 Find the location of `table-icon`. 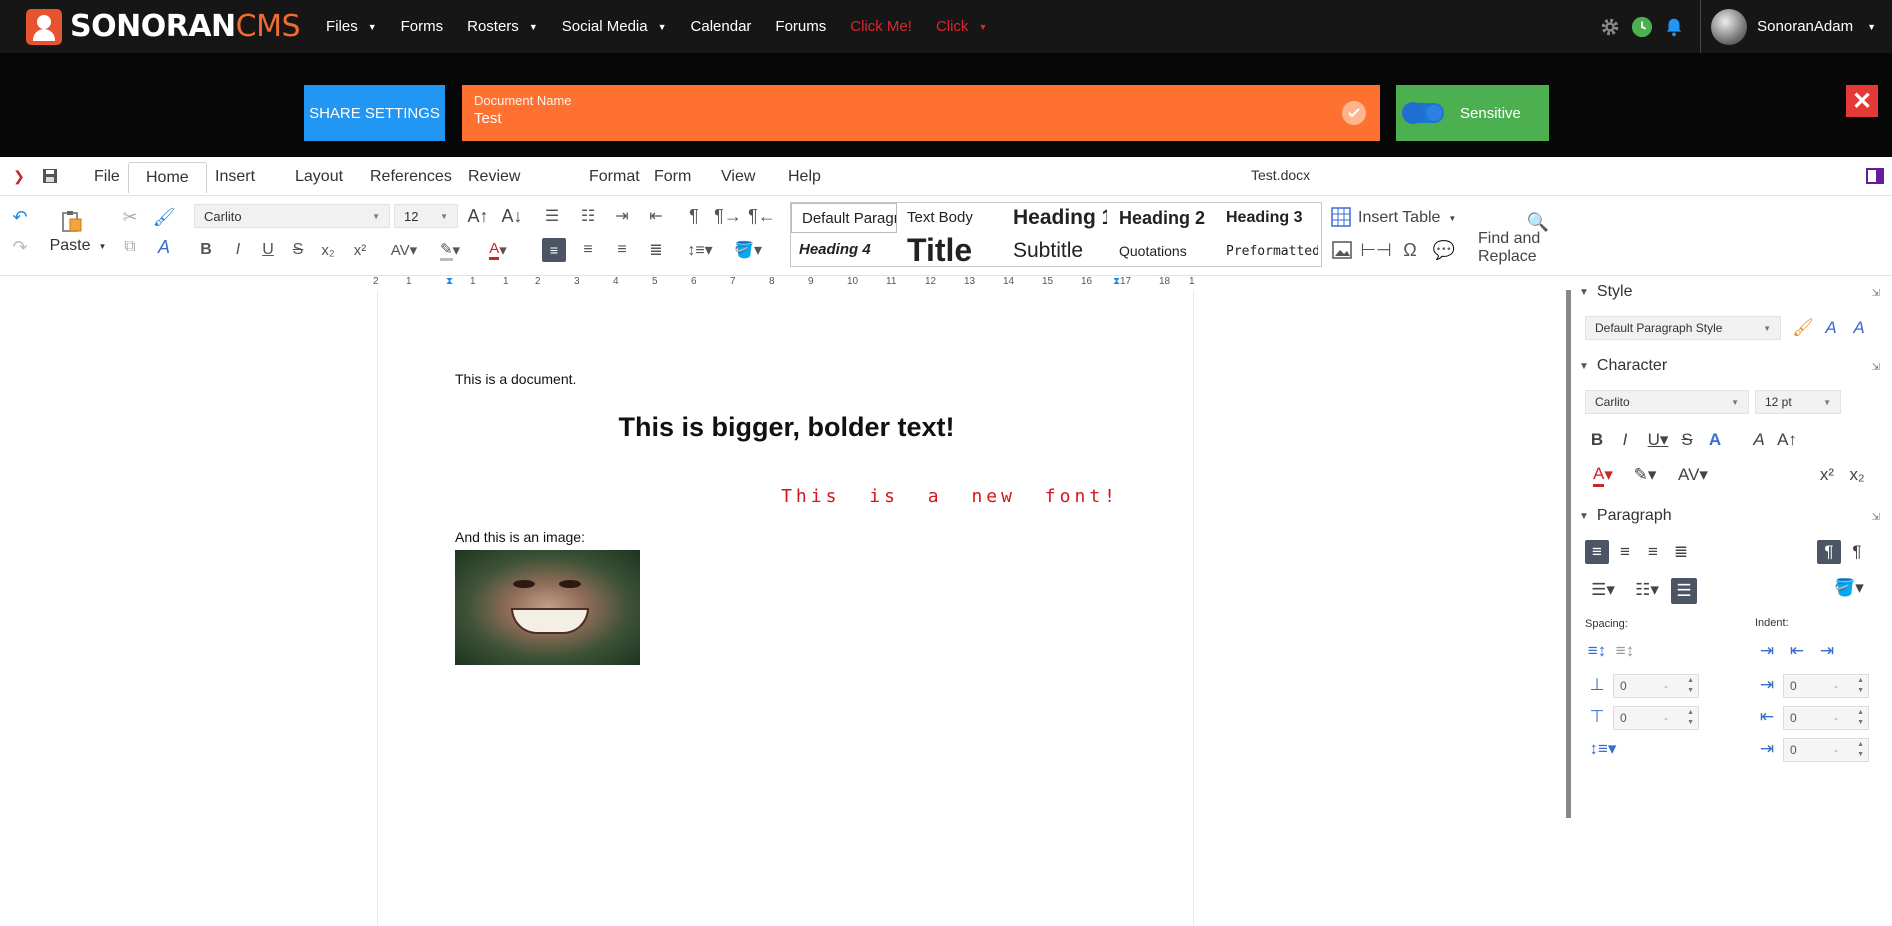

table-icon is located at coordinates (1341, 217).